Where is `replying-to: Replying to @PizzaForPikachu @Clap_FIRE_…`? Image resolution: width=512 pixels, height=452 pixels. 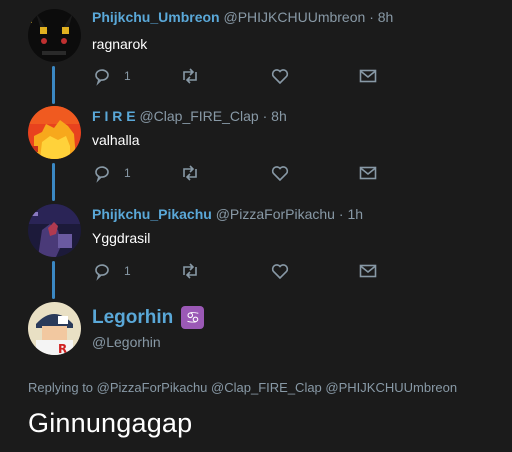
replying-to: Replying to @PizzaForPikachu @Clap_FIRE_… is located at coordinates (242, 387).